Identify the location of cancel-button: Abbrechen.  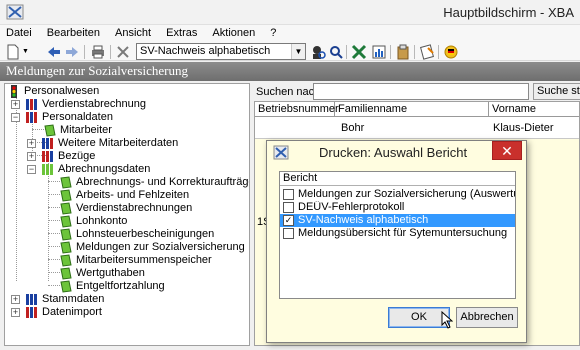
(487, 317).